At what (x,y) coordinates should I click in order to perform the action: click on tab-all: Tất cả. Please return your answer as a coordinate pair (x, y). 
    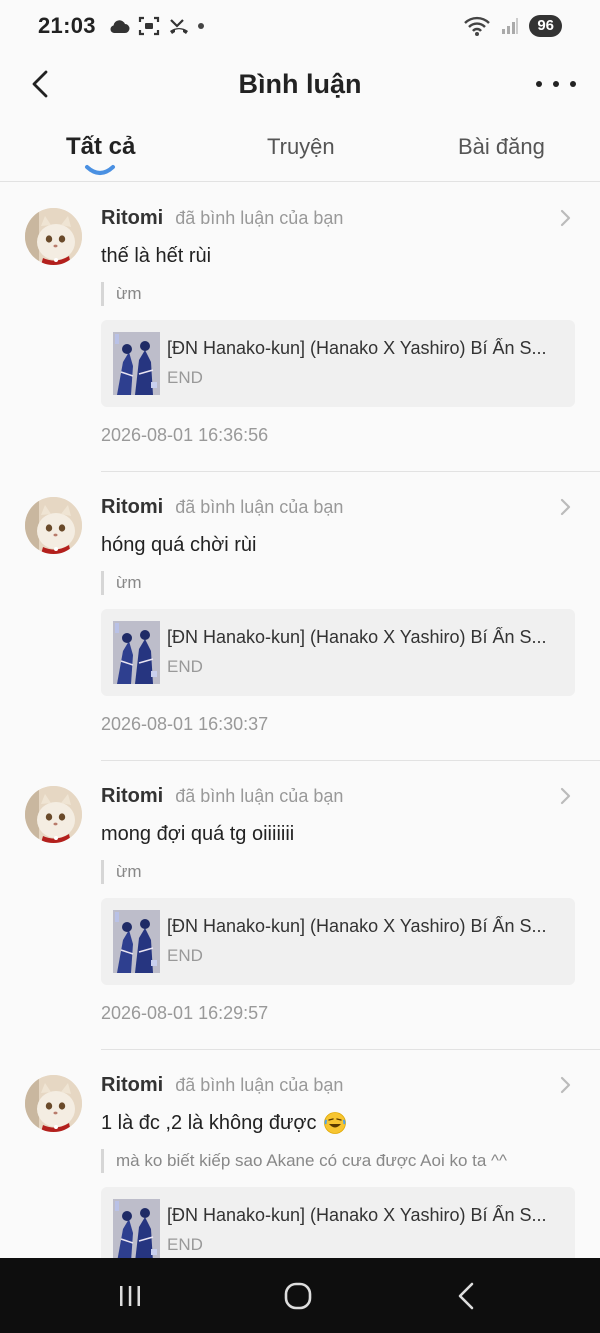
    Looking at the image, I should click on (100, 147).